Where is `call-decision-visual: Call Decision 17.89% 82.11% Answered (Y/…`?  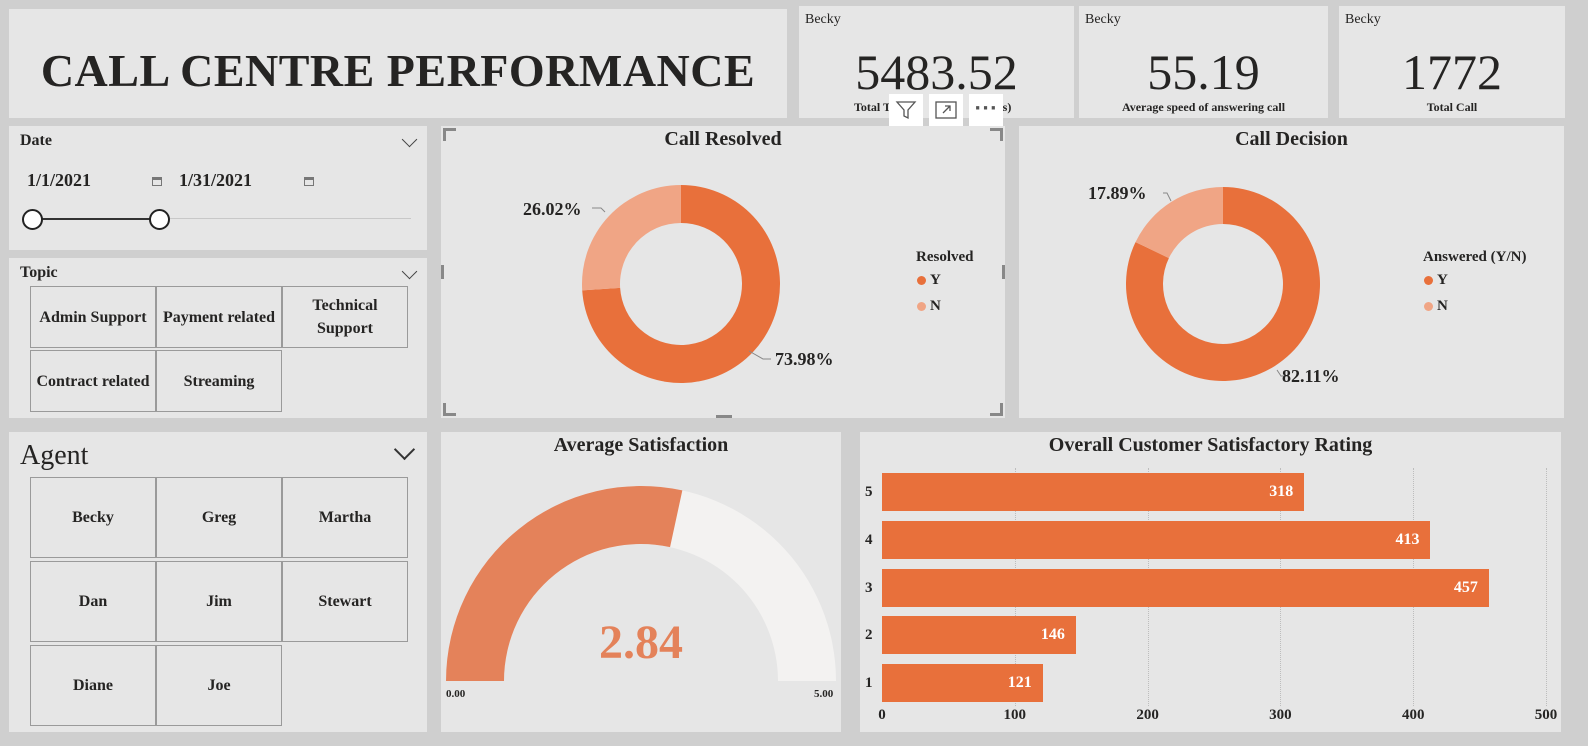
call-decision-visual: Call Decision 17.89% 82.11% Answered (Y/… is located at coordinates (1291, 272).